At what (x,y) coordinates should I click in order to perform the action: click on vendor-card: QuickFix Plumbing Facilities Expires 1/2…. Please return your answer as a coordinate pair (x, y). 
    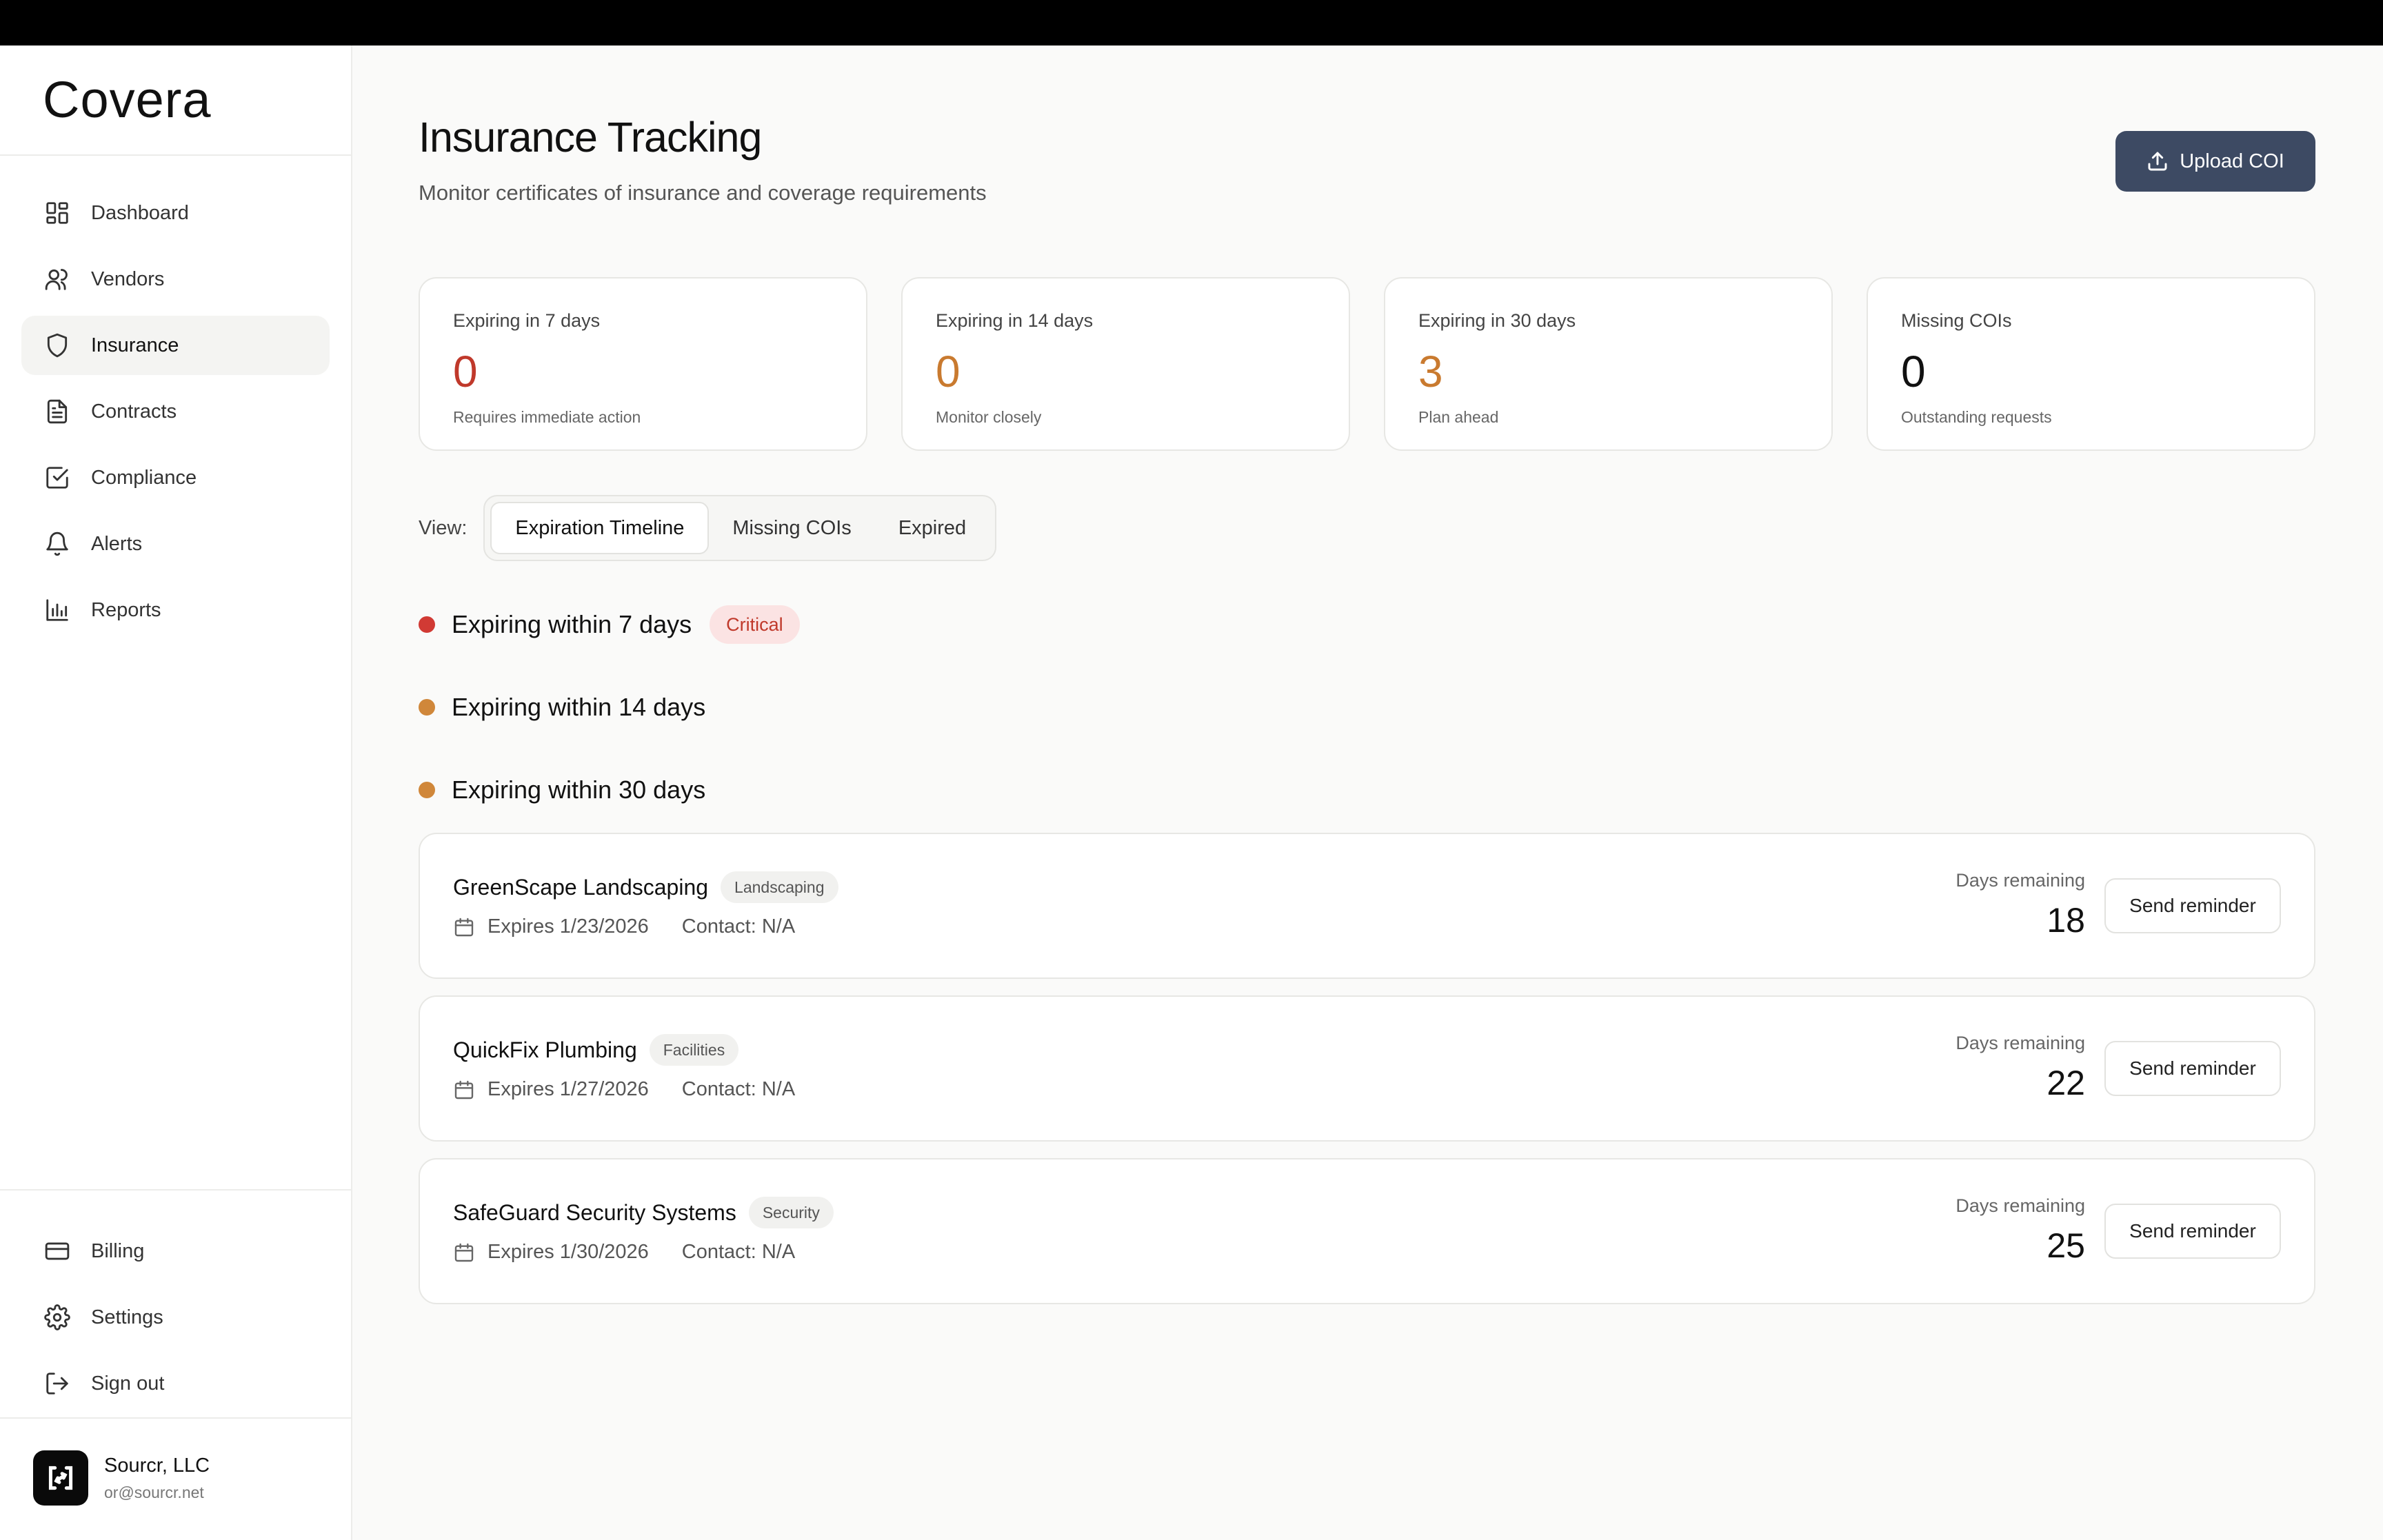
    Looking at the image, I should click on (1367, 1068).